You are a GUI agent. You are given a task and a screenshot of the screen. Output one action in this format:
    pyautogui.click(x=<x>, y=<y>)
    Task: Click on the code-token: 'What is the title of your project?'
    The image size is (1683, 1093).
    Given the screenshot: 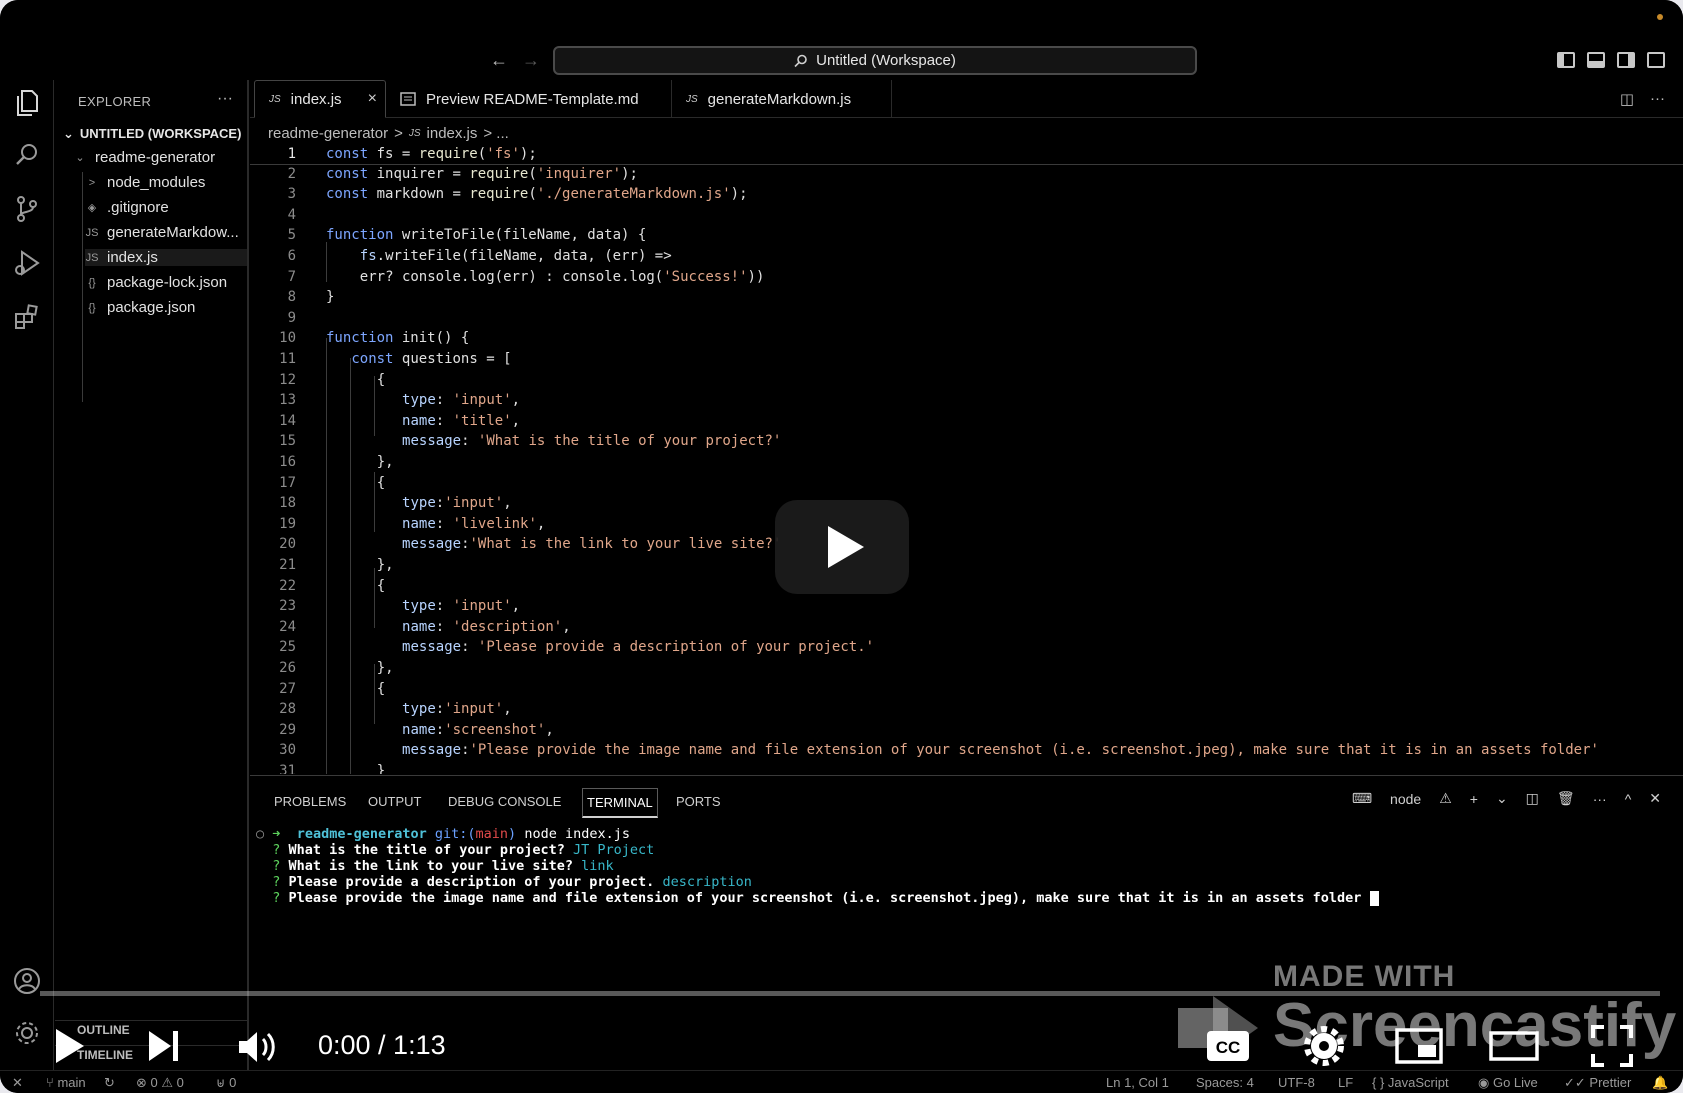 What is the action you would take?
    pyautogui.click(x=629, y=441)
    